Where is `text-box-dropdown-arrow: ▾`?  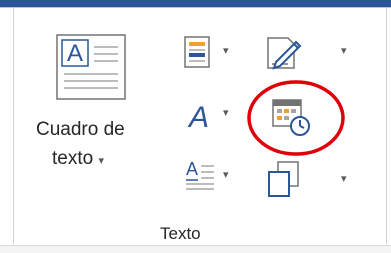 text-box-dropdown-arrow: ▾ is located at coordinates (101, 161).